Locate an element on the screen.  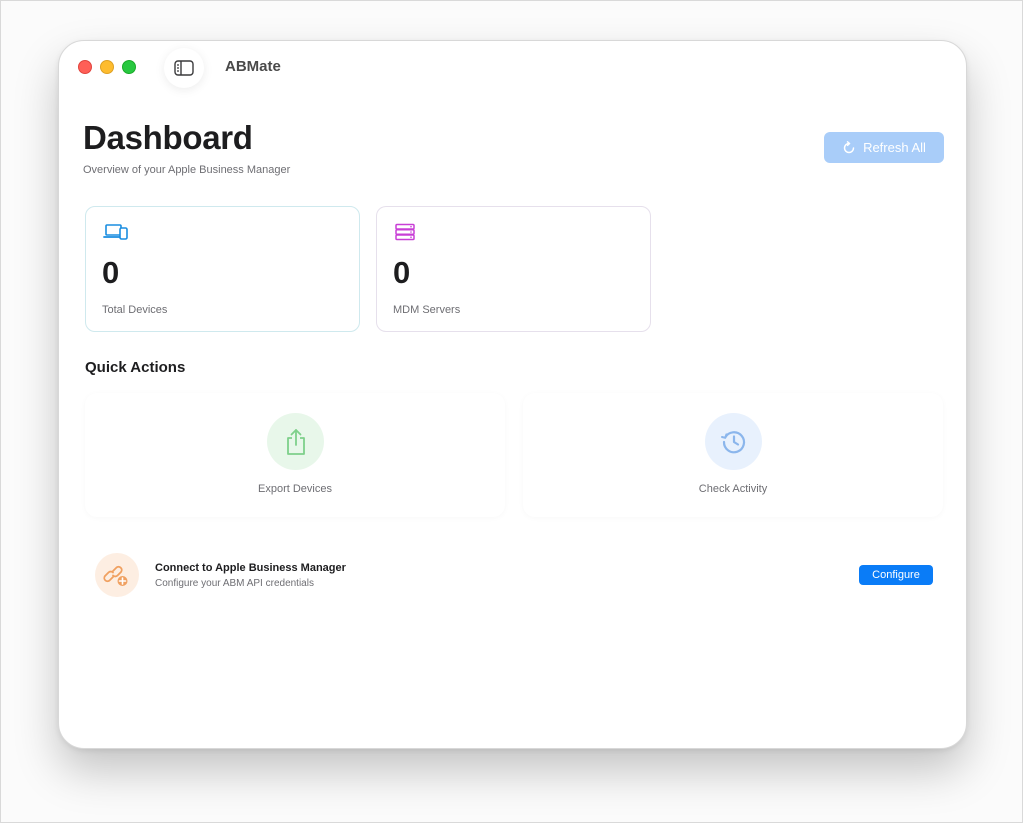
quick-actions-title: Quick Actions is located at coordinates (135, 367).